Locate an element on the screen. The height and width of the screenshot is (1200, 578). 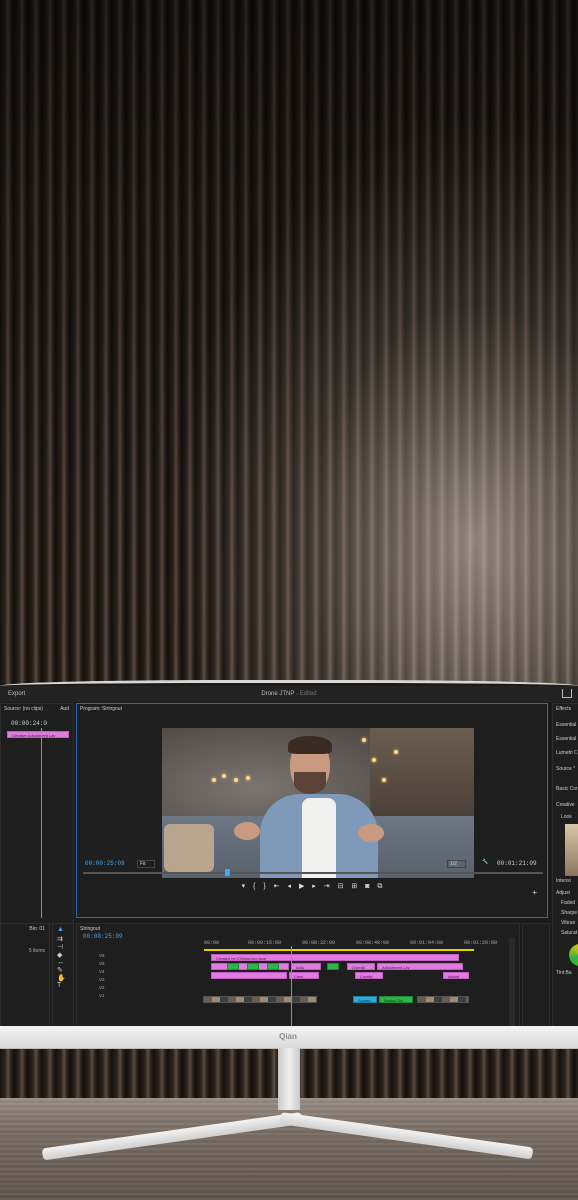
timeline-clip: Adju is located at coordinates (306, 966).